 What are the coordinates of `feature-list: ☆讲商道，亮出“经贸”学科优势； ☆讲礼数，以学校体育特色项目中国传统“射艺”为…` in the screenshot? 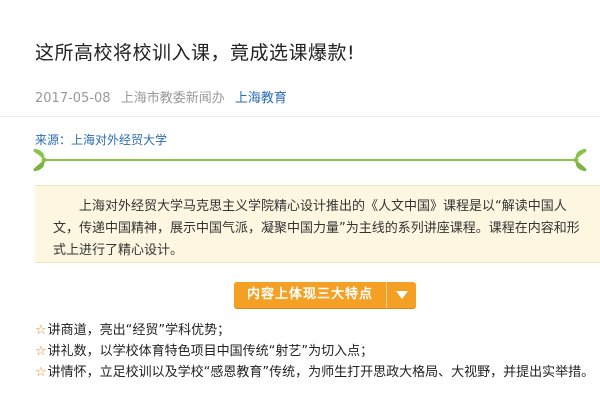 It's located at (317, 351).